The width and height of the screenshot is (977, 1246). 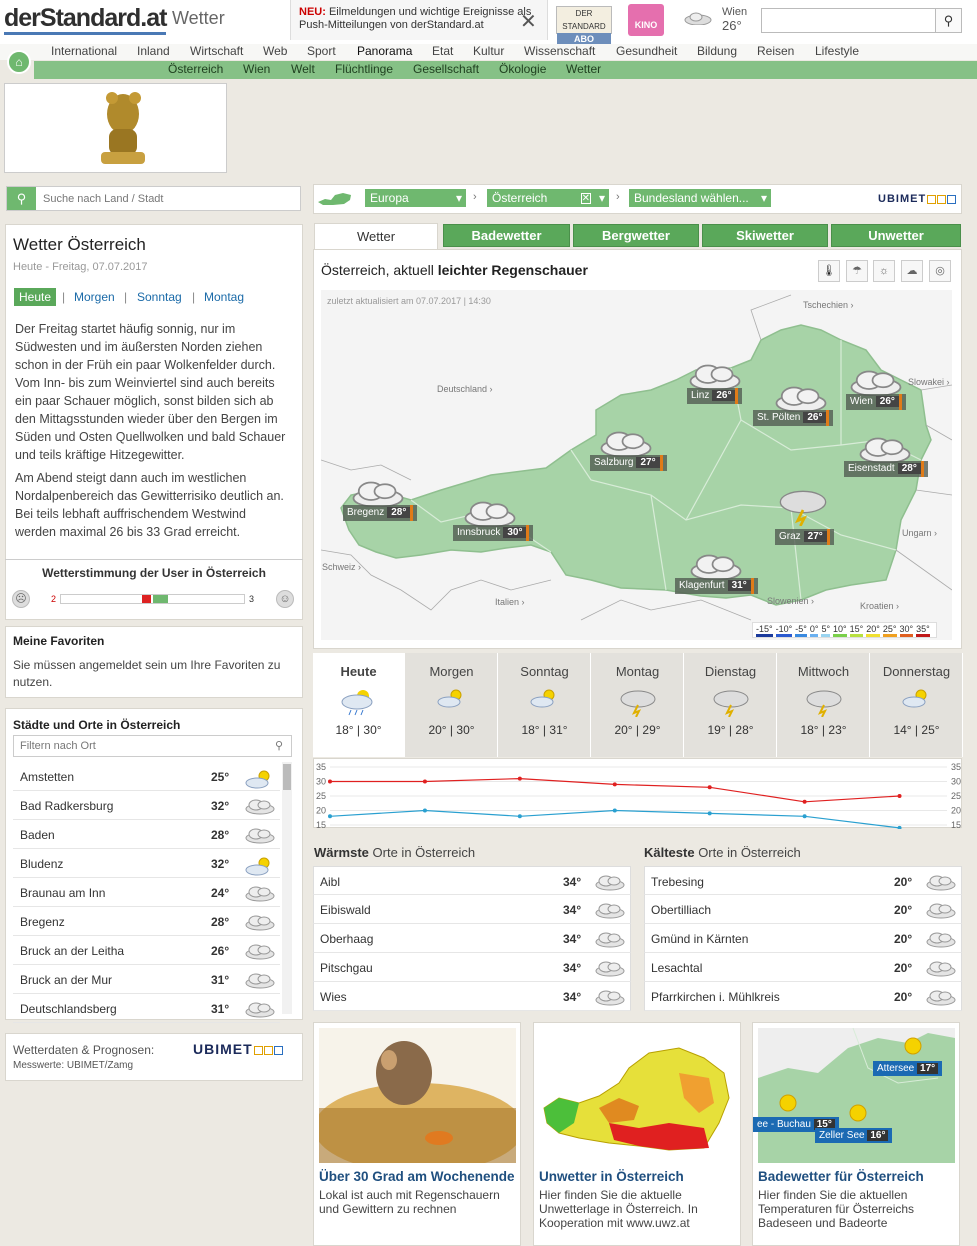 I want to click on neighbor-country-link: Deutschland ›, so click(x=465, y=389).